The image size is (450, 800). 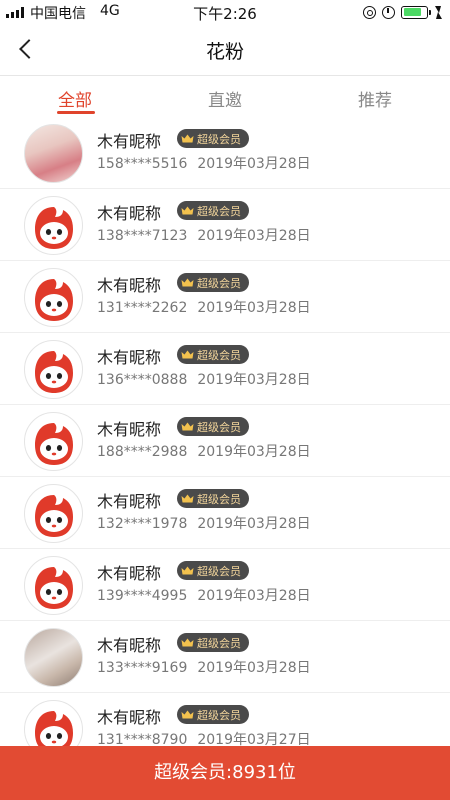 I want to click on charging-icon, so click(x=438, y=12).